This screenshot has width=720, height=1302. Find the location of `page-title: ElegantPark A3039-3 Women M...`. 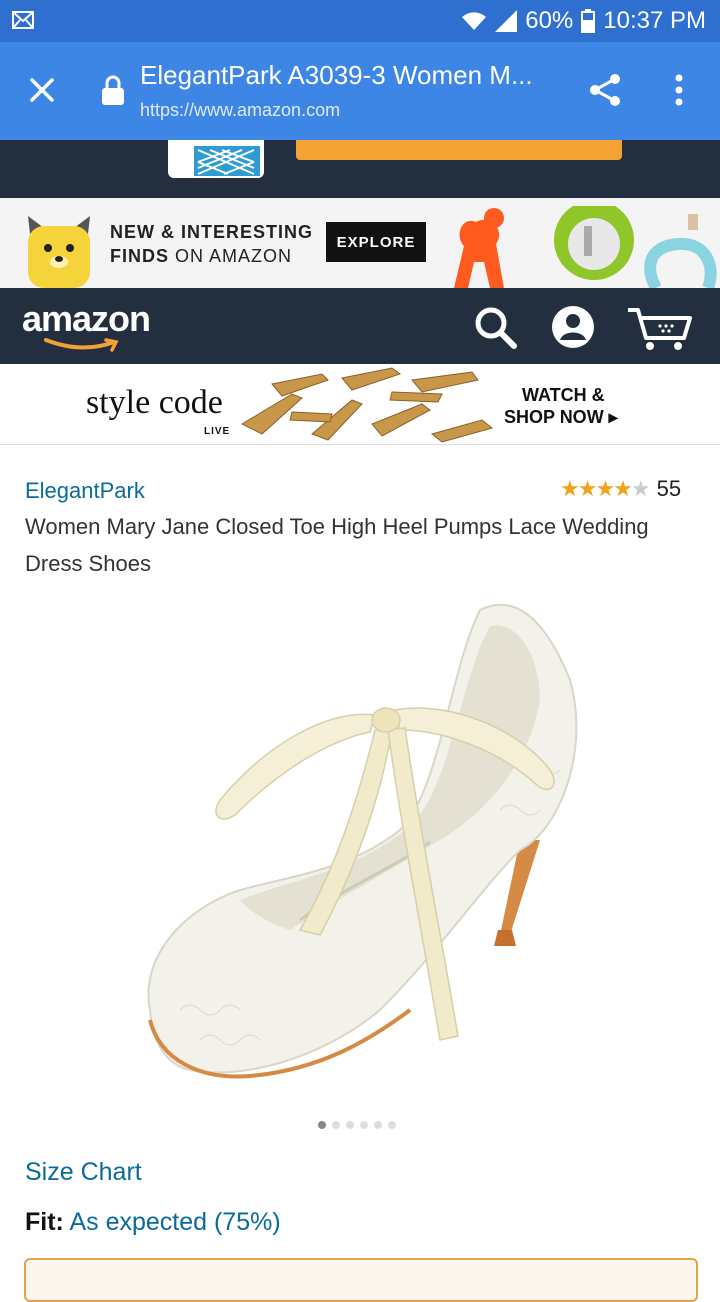

page-title: ElegantPark A3039-3 Women M... is located at coordinates (336, 75).